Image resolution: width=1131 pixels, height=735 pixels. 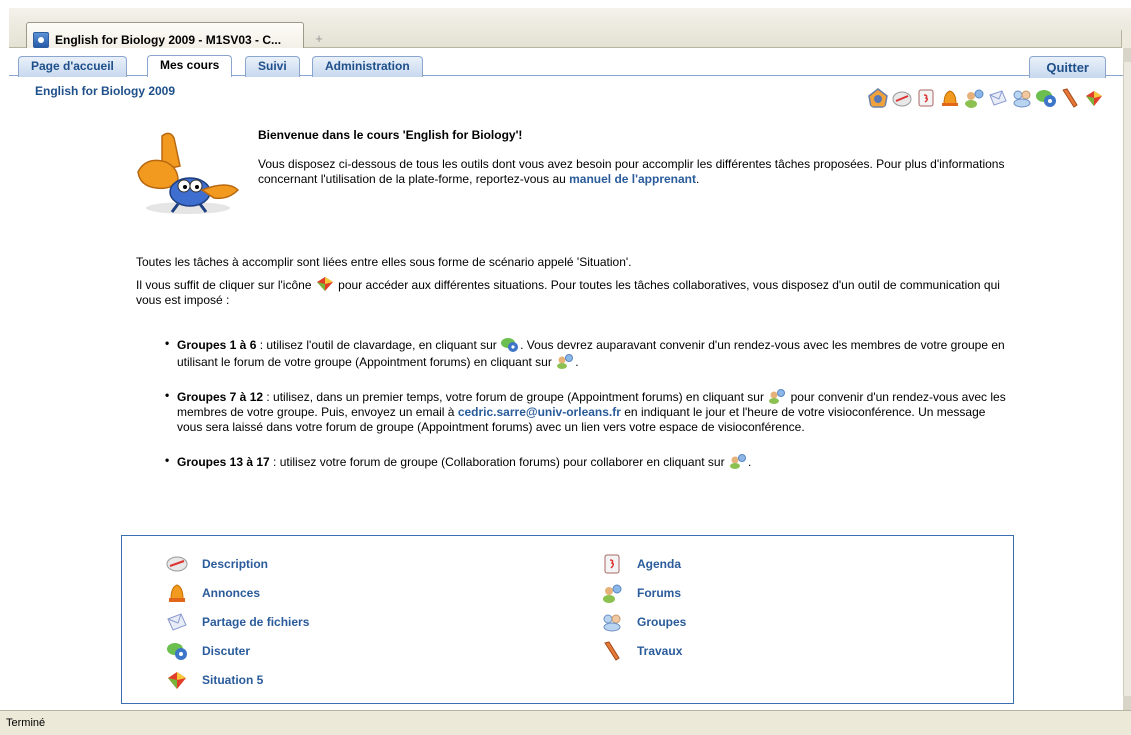 What do you see at coordinates (659, 593) in the screenshot?
I see `tool-label: Forums` at bounding box center [659, 593].